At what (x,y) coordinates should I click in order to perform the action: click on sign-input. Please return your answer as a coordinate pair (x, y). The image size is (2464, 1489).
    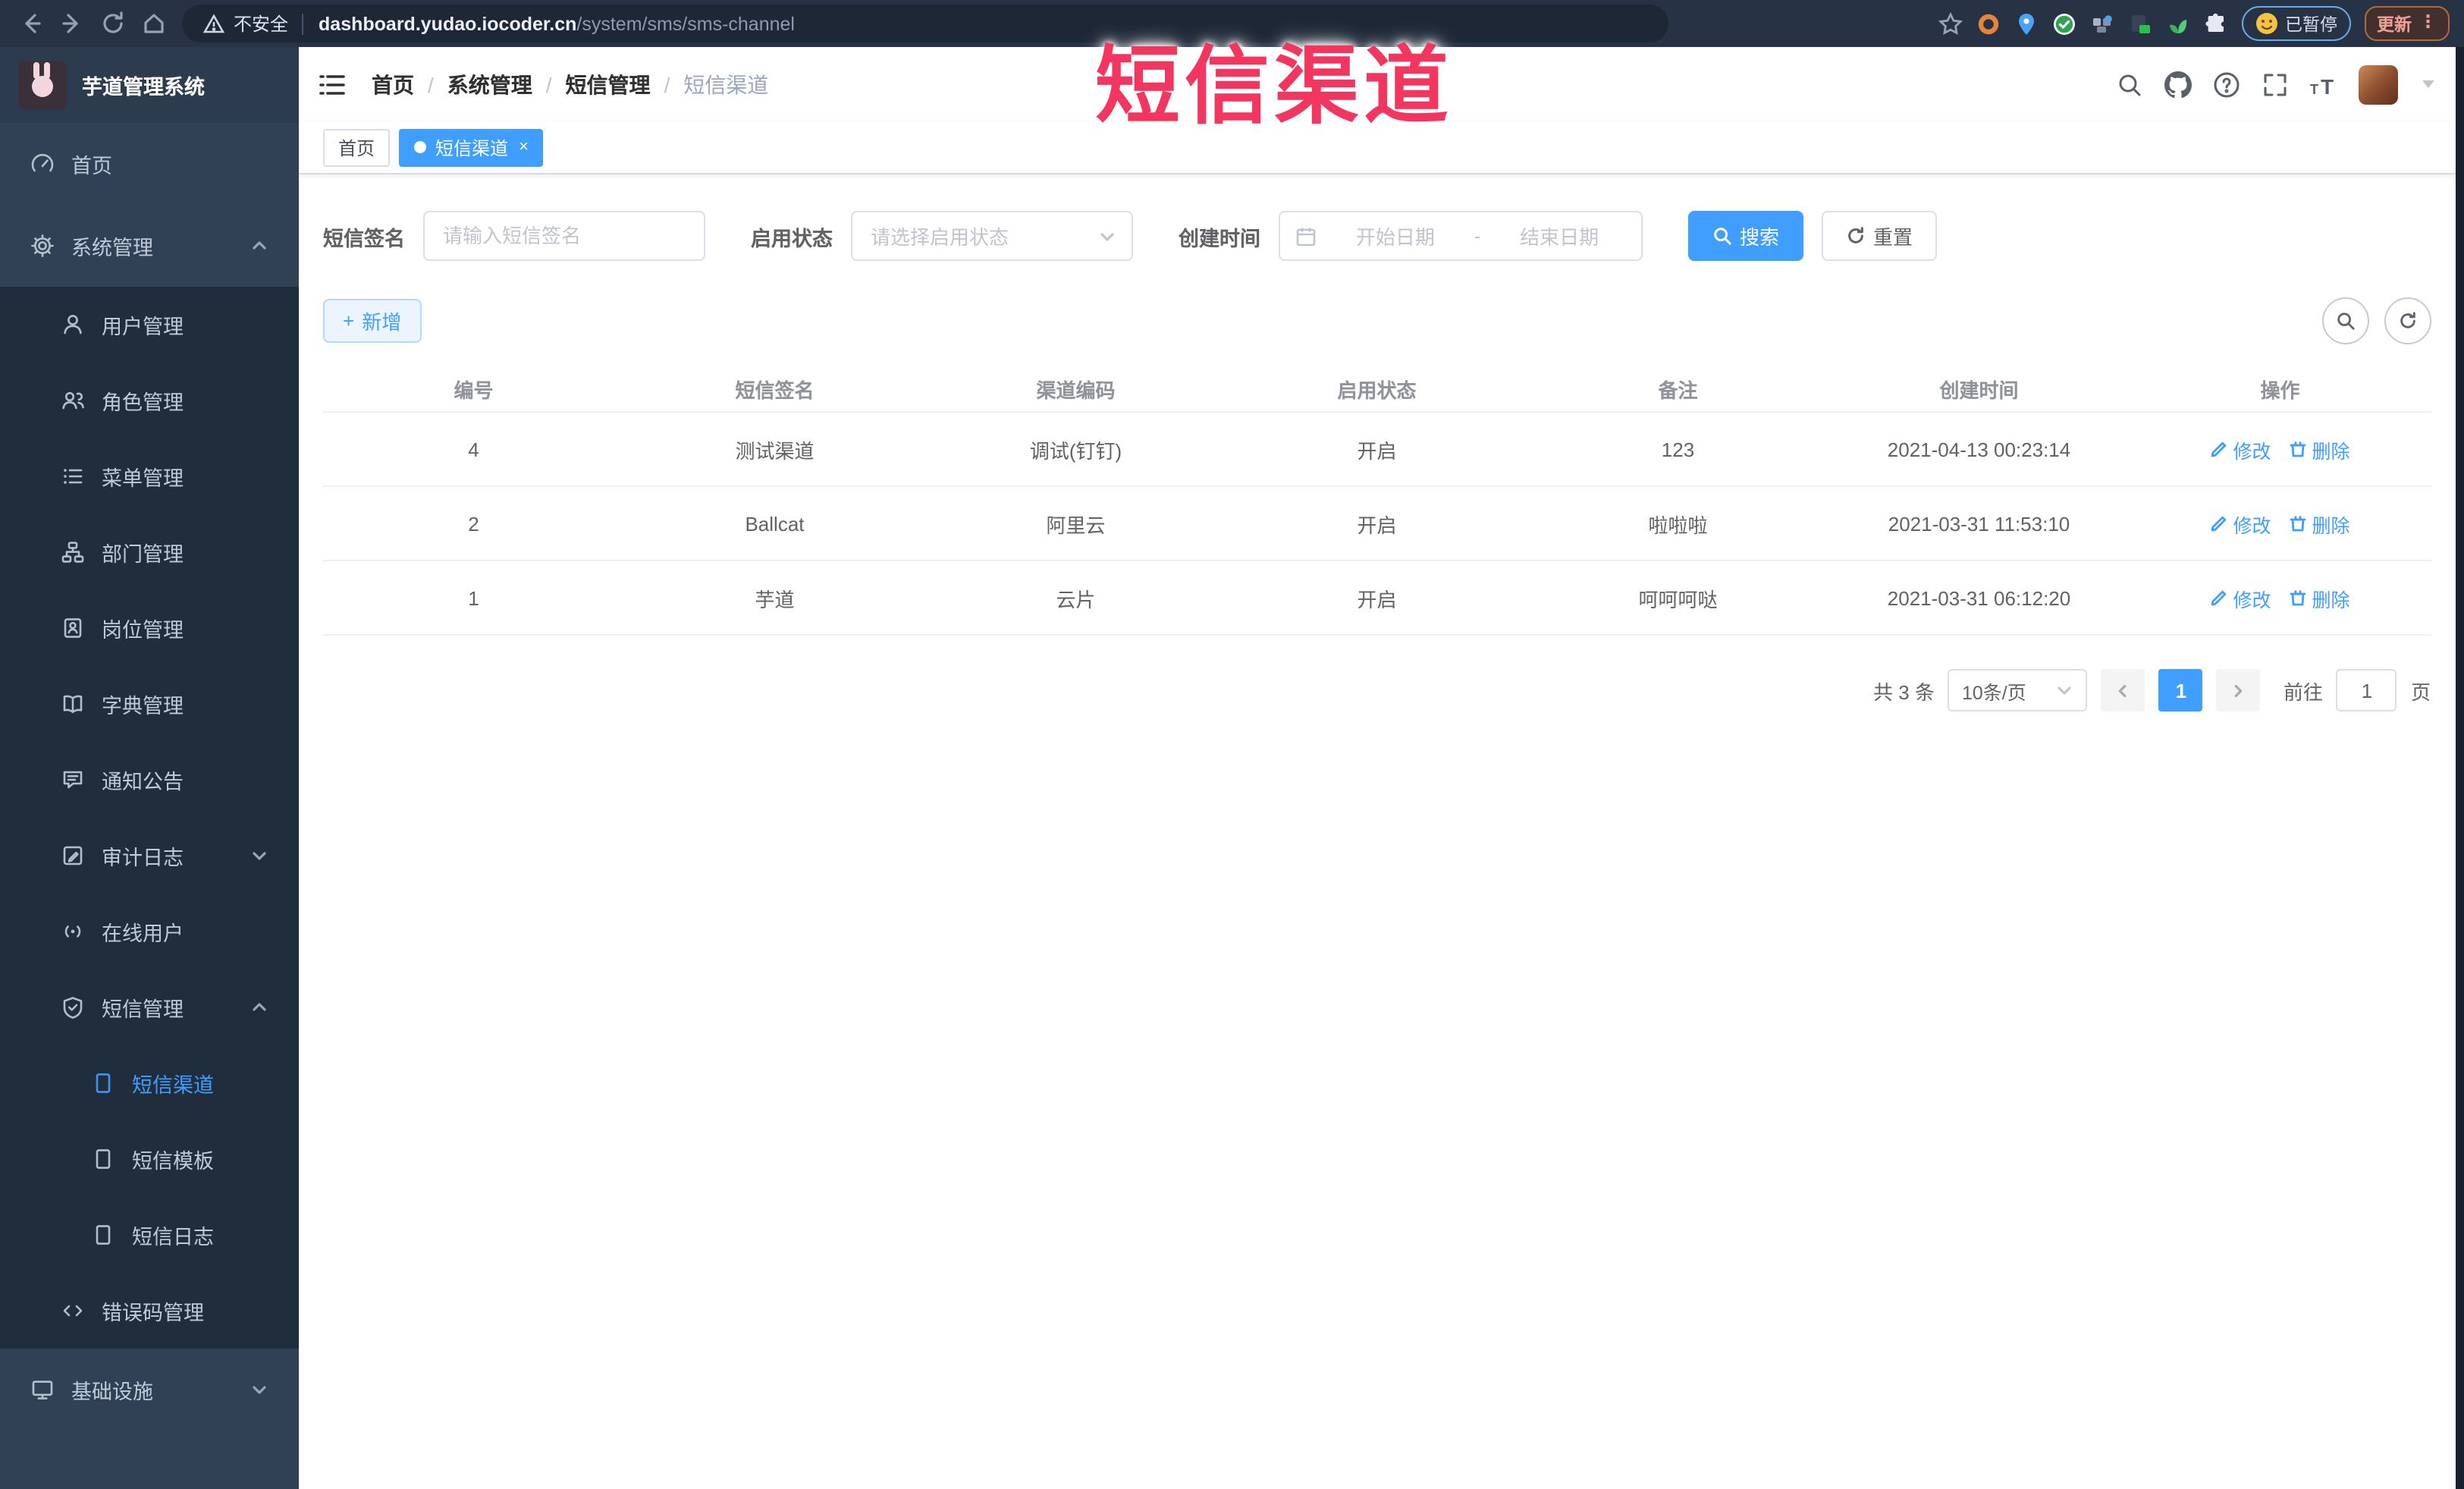
    Looking at the image, I should click on (564, 236).